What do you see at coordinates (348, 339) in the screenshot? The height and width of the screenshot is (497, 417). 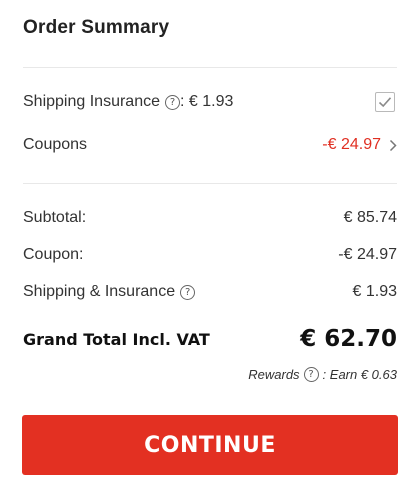 I see `grand-total-value: € 62.70` at bounding box center [348, 339].